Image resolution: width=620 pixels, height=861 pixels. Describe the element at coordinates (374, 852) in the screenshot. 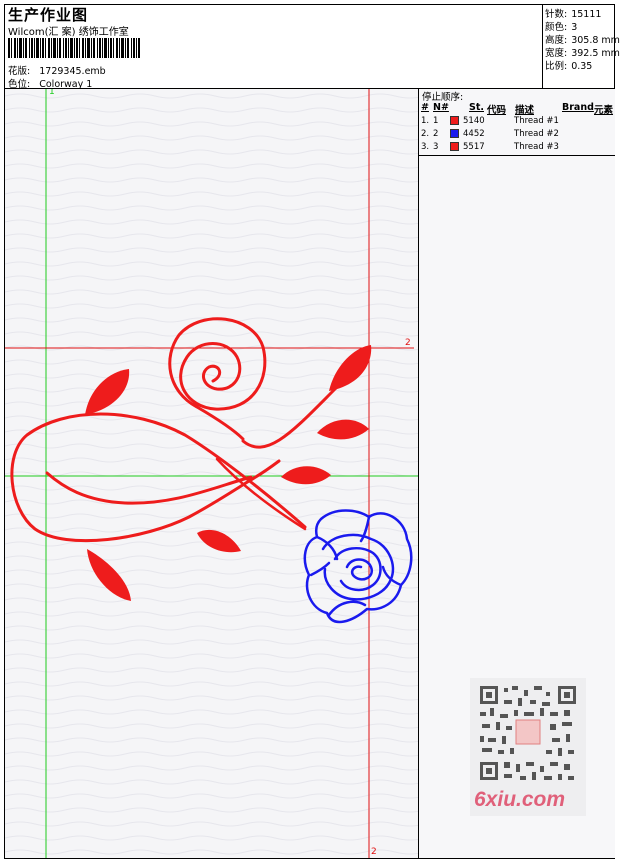

I see `guide-marker-2-bottom: 2` at that location.